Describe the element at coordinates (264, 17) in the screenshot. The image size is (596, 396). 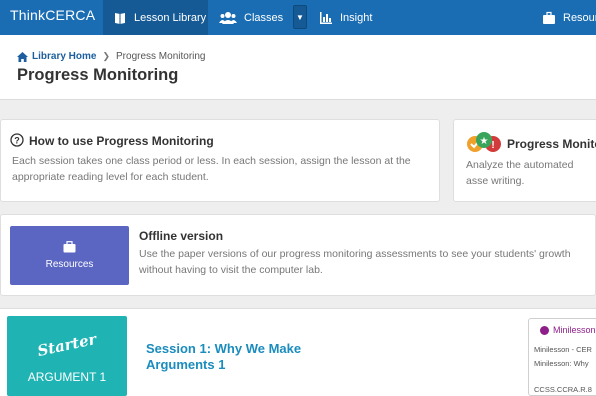
I see `nav-classes-label: Classes` at that location.